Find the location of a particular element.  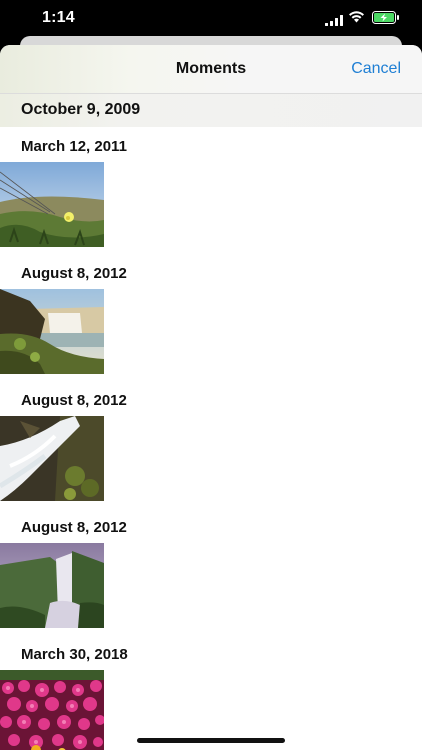

photo-thumbnail-hillside is located at coordinates (52, 204).